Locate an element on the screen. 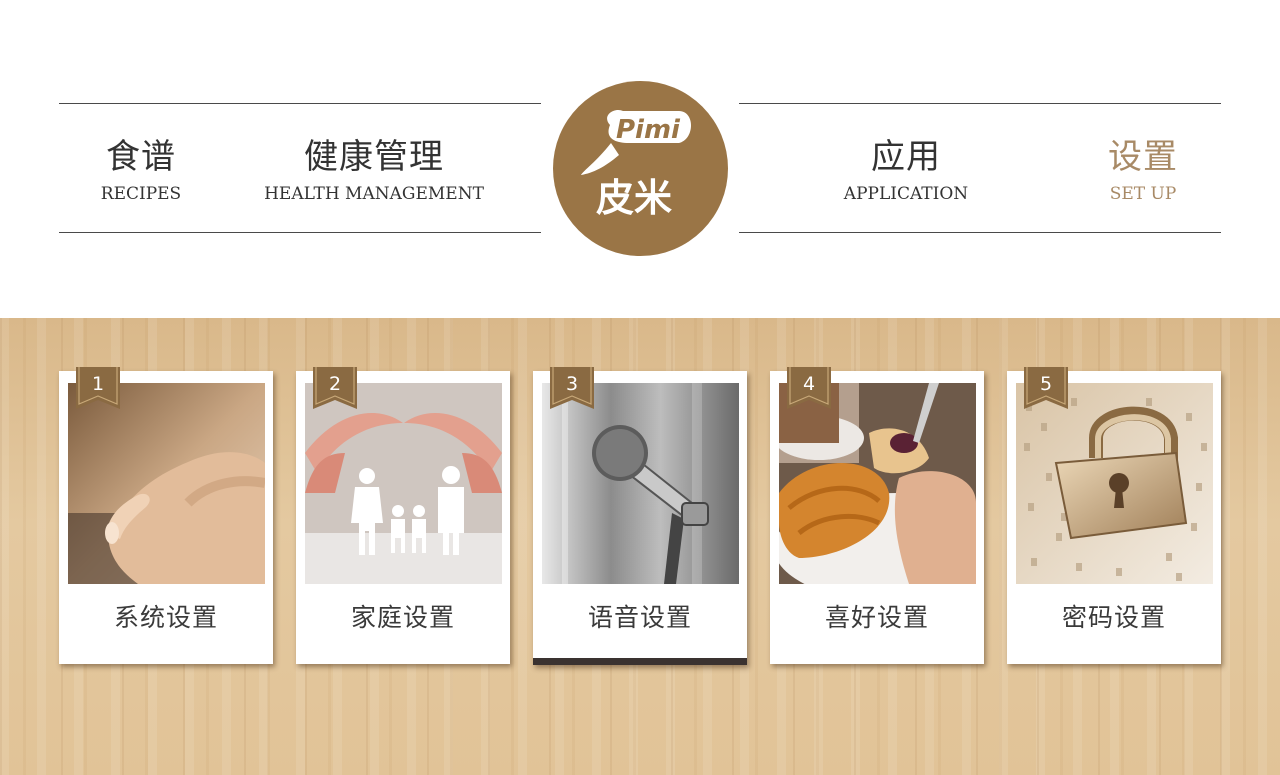 Image resolution: width=1280 pixels, height=775 pixels. nav-setup-label-cn: 设置 is located at coordinates (1143, 157).